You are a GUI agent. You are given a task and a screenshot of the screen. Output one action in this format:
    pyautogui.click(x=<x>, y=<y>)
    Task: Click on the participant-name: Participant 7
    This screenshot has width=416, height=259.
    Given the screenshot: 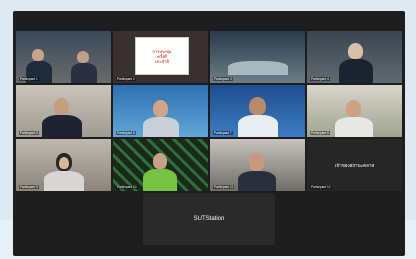 What is the action you would take?
    pyautogui.click(x=223, y=133)
    